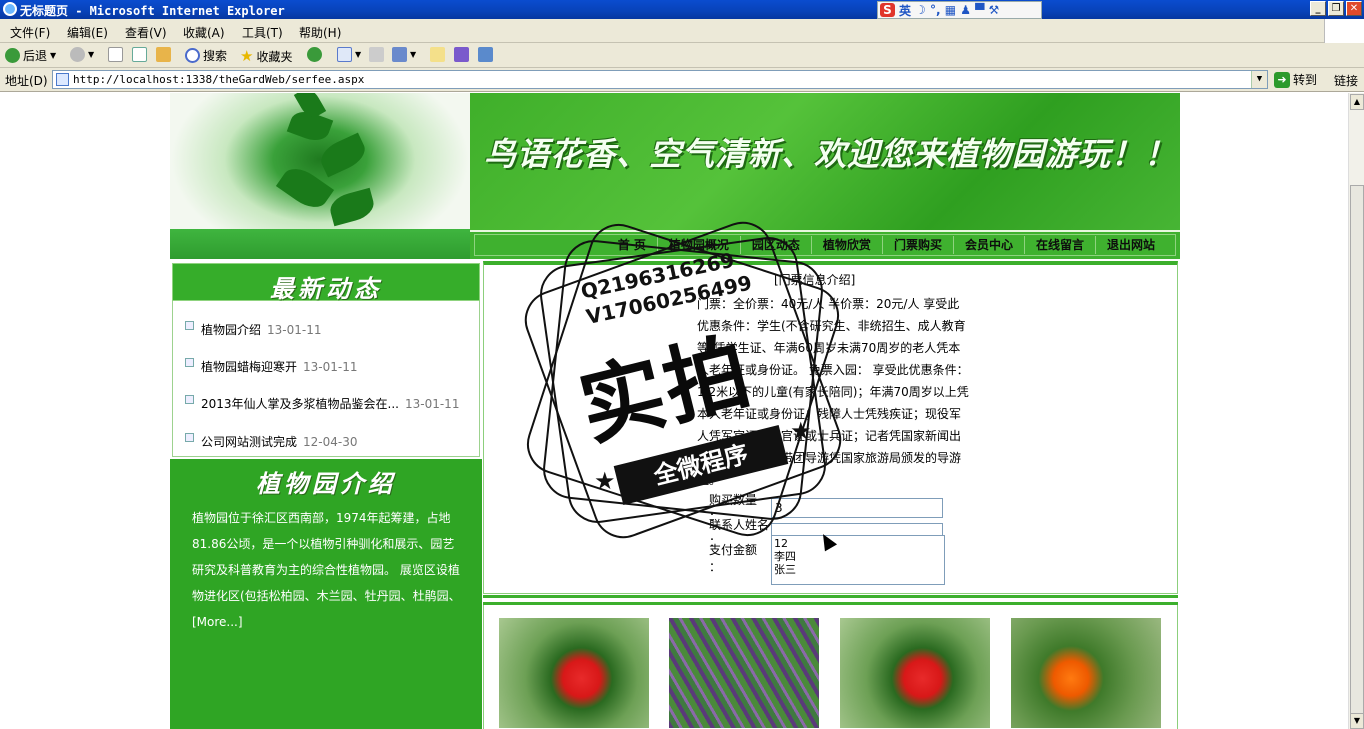  I want to click on menu-help: 帮助(H), so click(320, 32).